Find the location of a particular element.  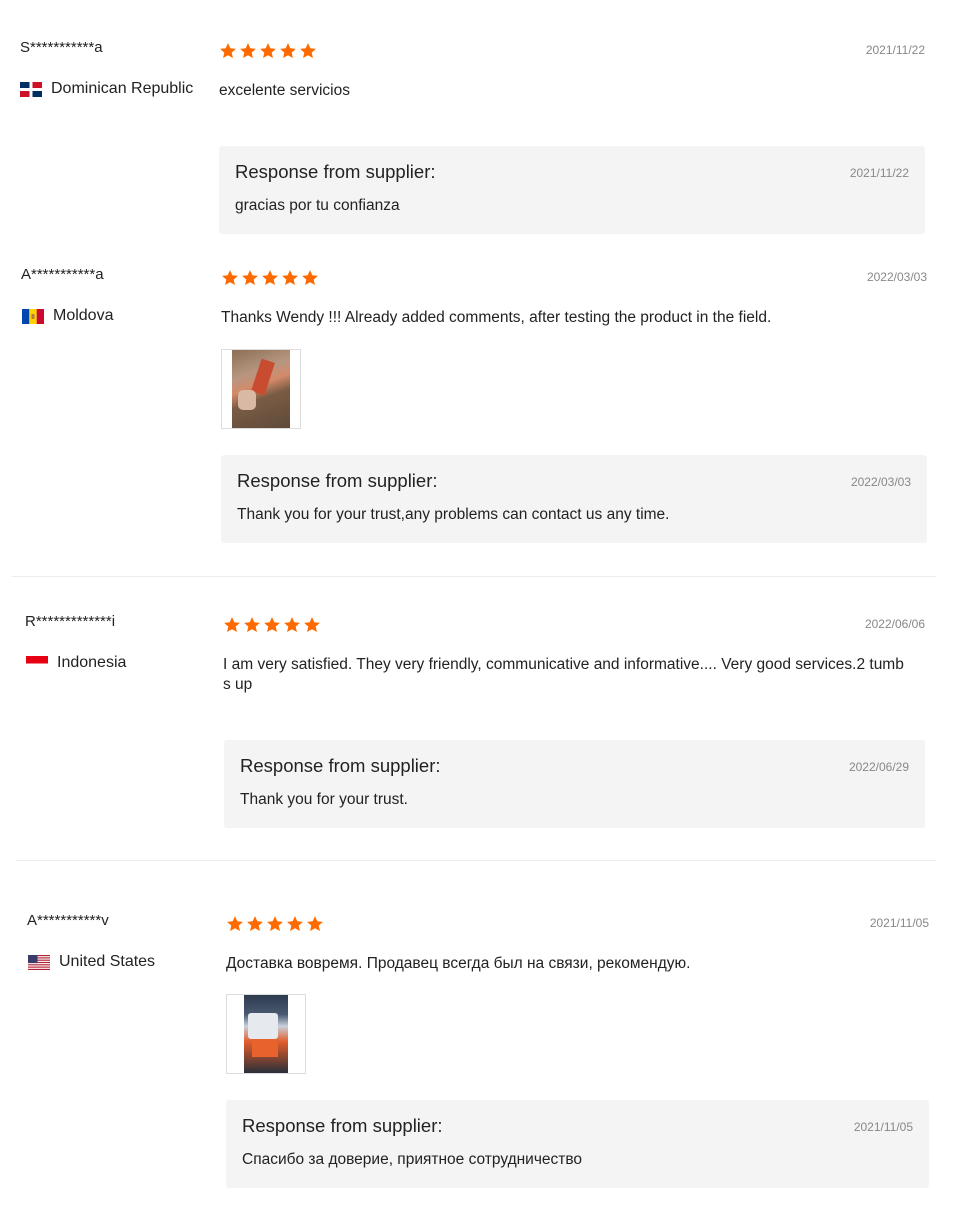

reviewer-country: Moldova is located at coordinates (67, 316).